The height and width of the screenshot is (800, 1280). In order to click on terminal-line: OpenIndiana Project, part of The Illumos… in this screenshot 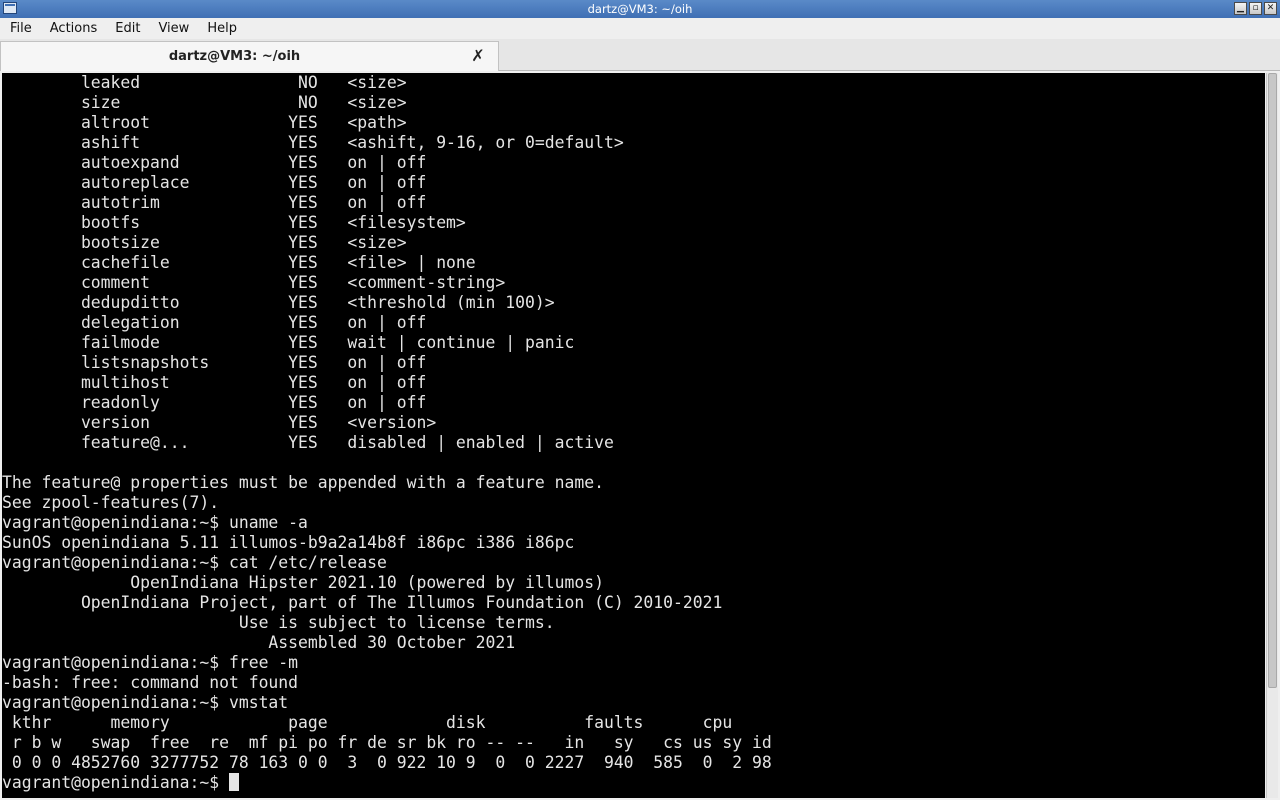, I will do `click(362, 602)`.